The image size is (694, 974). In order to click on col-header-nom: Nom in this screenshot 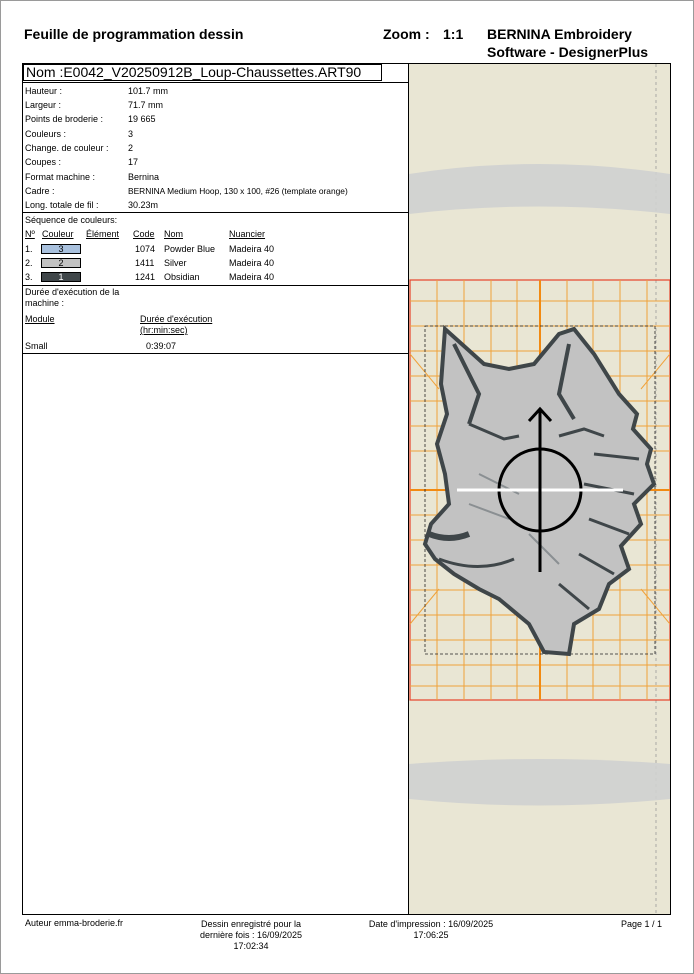, I will do `click(174, 234)`.